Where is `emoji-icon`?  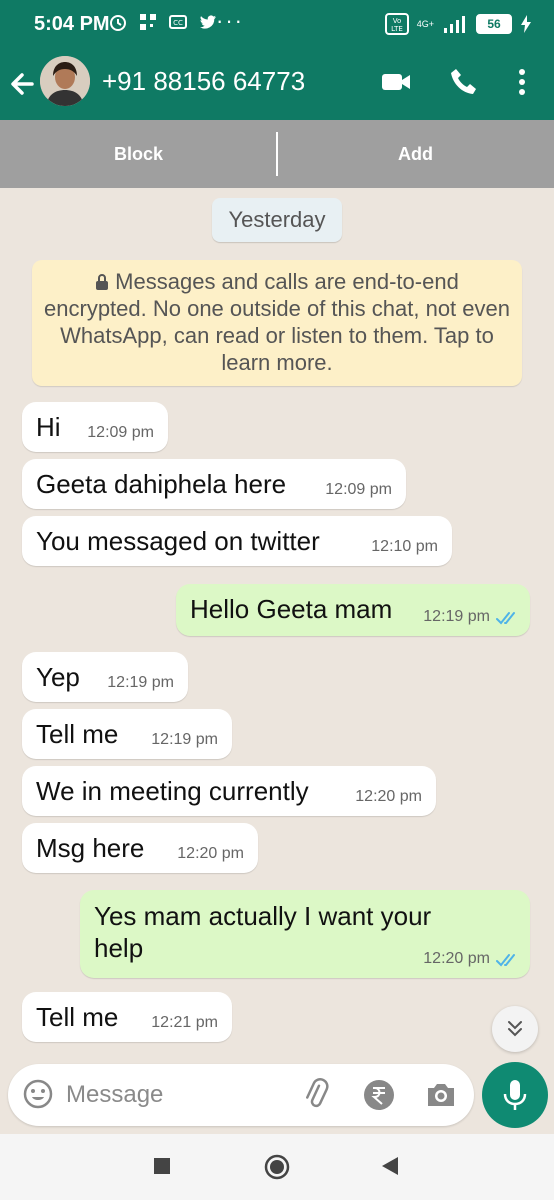 emoji-icon is located at coordinates (38, 1094).